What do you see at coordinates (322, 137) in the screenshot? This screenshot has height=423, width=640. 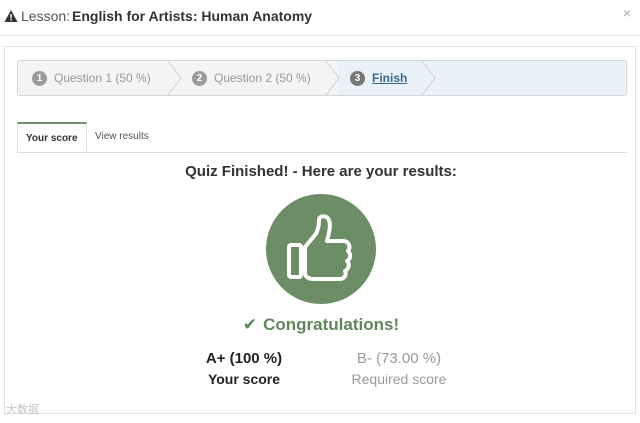 I see `result-tabs: Your score View results` at bounding box center [322, 137].